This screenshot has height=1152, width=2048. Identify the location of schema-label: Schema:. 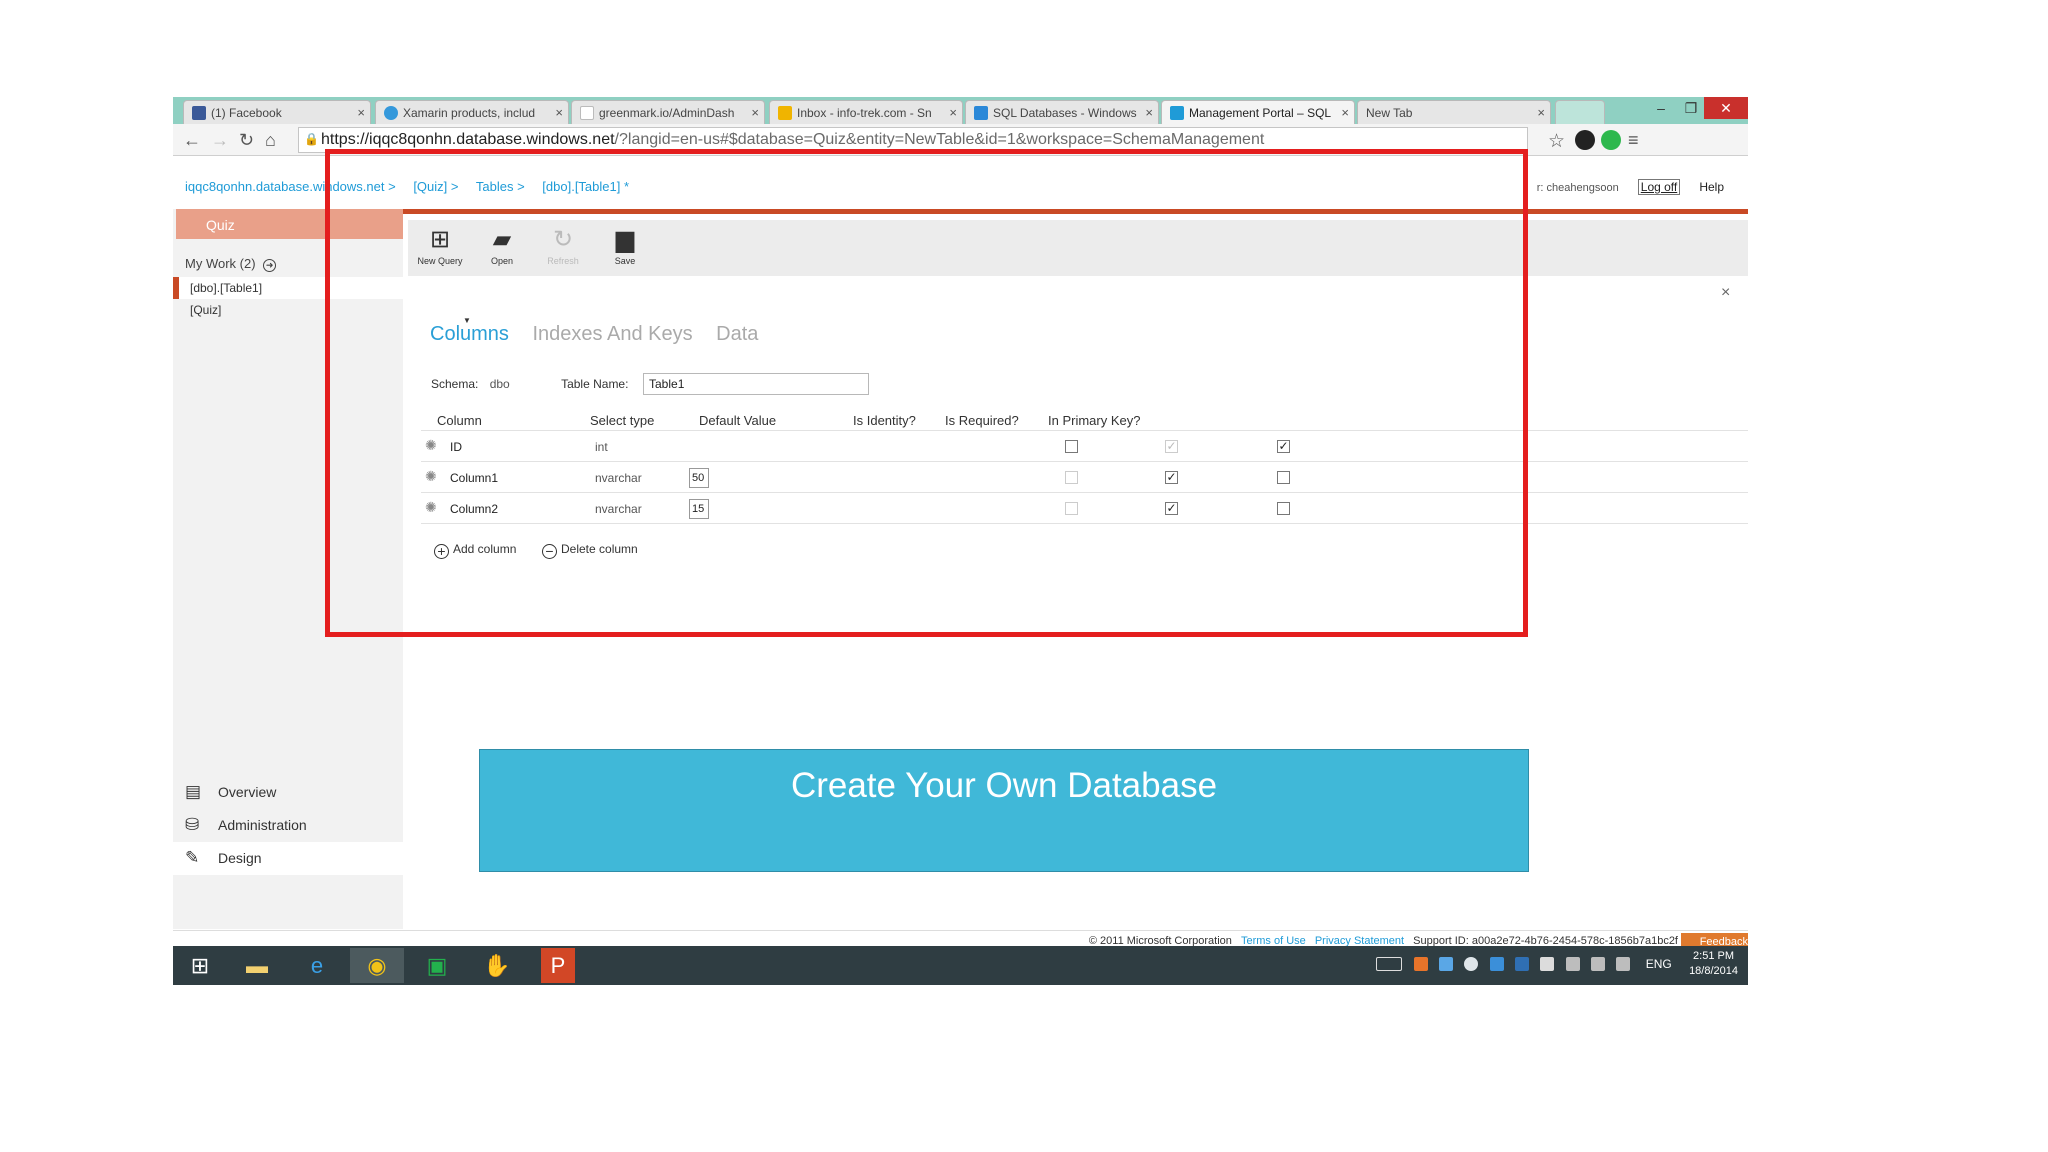
(455, 384).